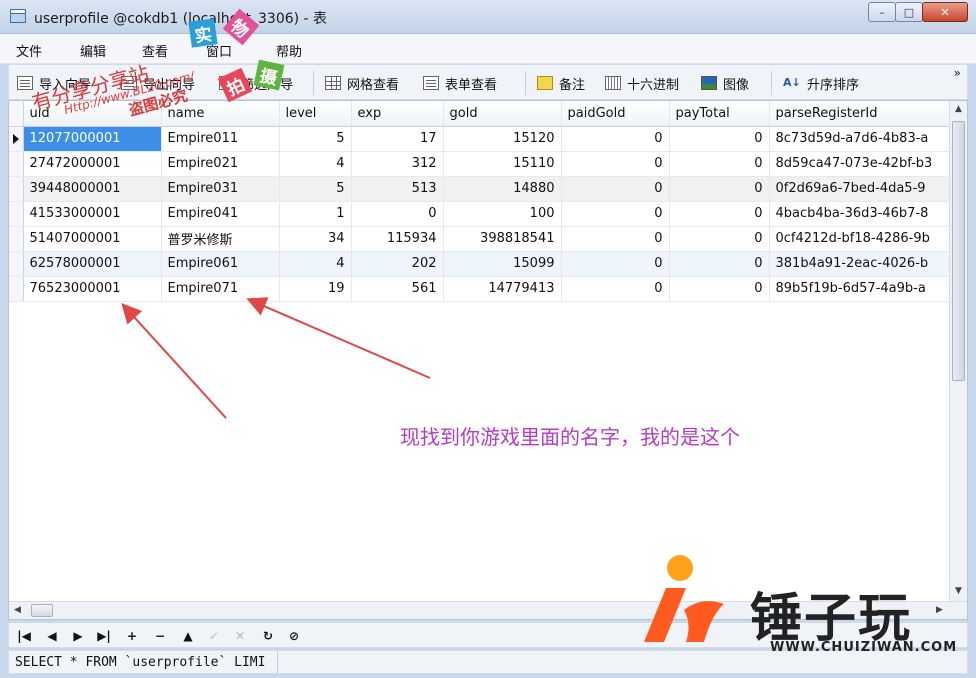 The width and height of the screenshot is (976, 678). I want to click on site-logo: 锤子玩 WWW.CHUIZIWAN.COM, so click(797, 607).